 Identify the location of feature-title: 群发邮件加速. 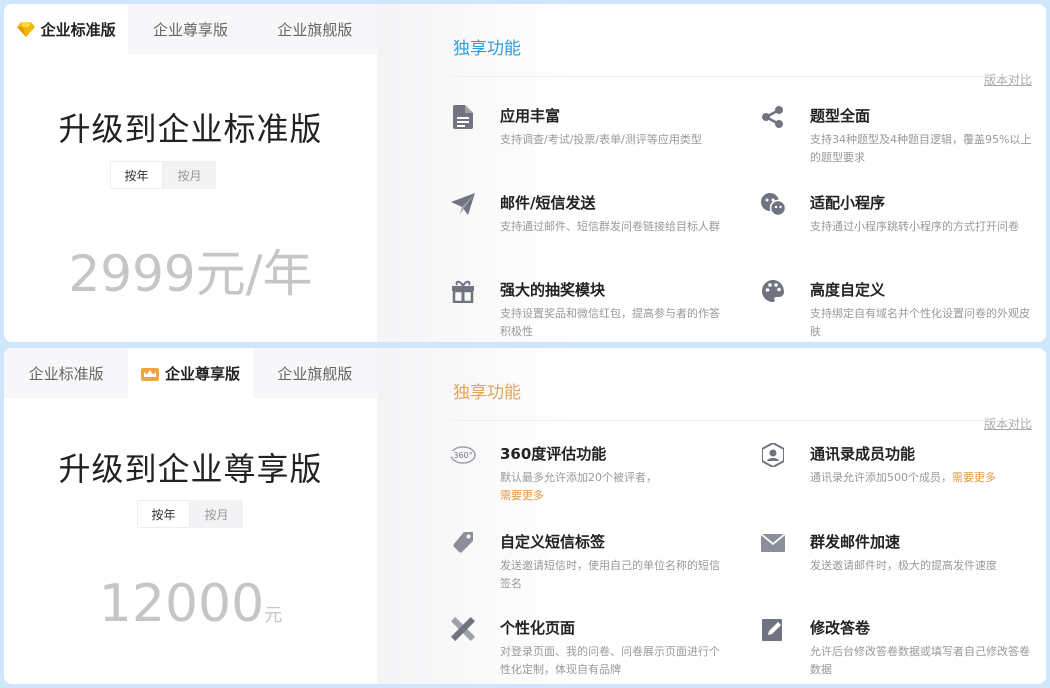
(855, 542).